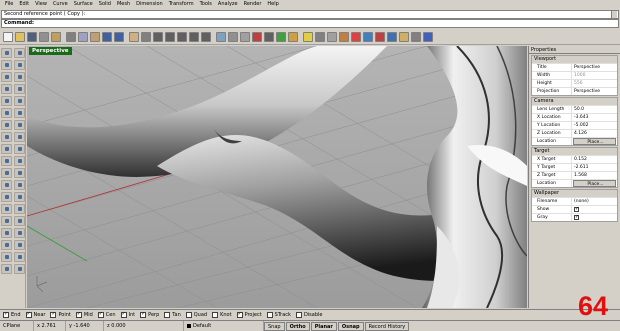 The height and width of the screenshot is (331, 620). What do you see at coordinates (594, 83) in the screenshot?
I see `row-value-field: 556` at bounding box center [594, 83].